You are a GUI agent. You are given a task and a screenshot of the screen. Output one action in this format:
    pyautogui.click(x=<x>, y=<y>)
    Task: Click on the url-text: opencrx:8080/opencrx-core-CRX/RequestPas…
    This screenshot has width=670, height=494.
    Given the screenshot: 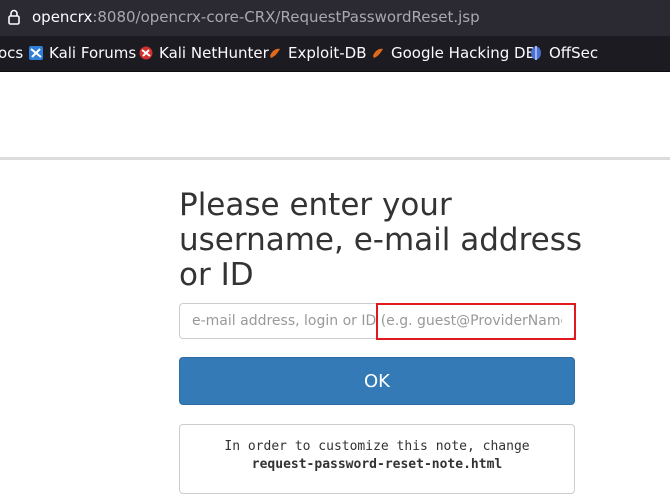 What is the action you would take?
    pyautogui.click(x=256, y=17)
    